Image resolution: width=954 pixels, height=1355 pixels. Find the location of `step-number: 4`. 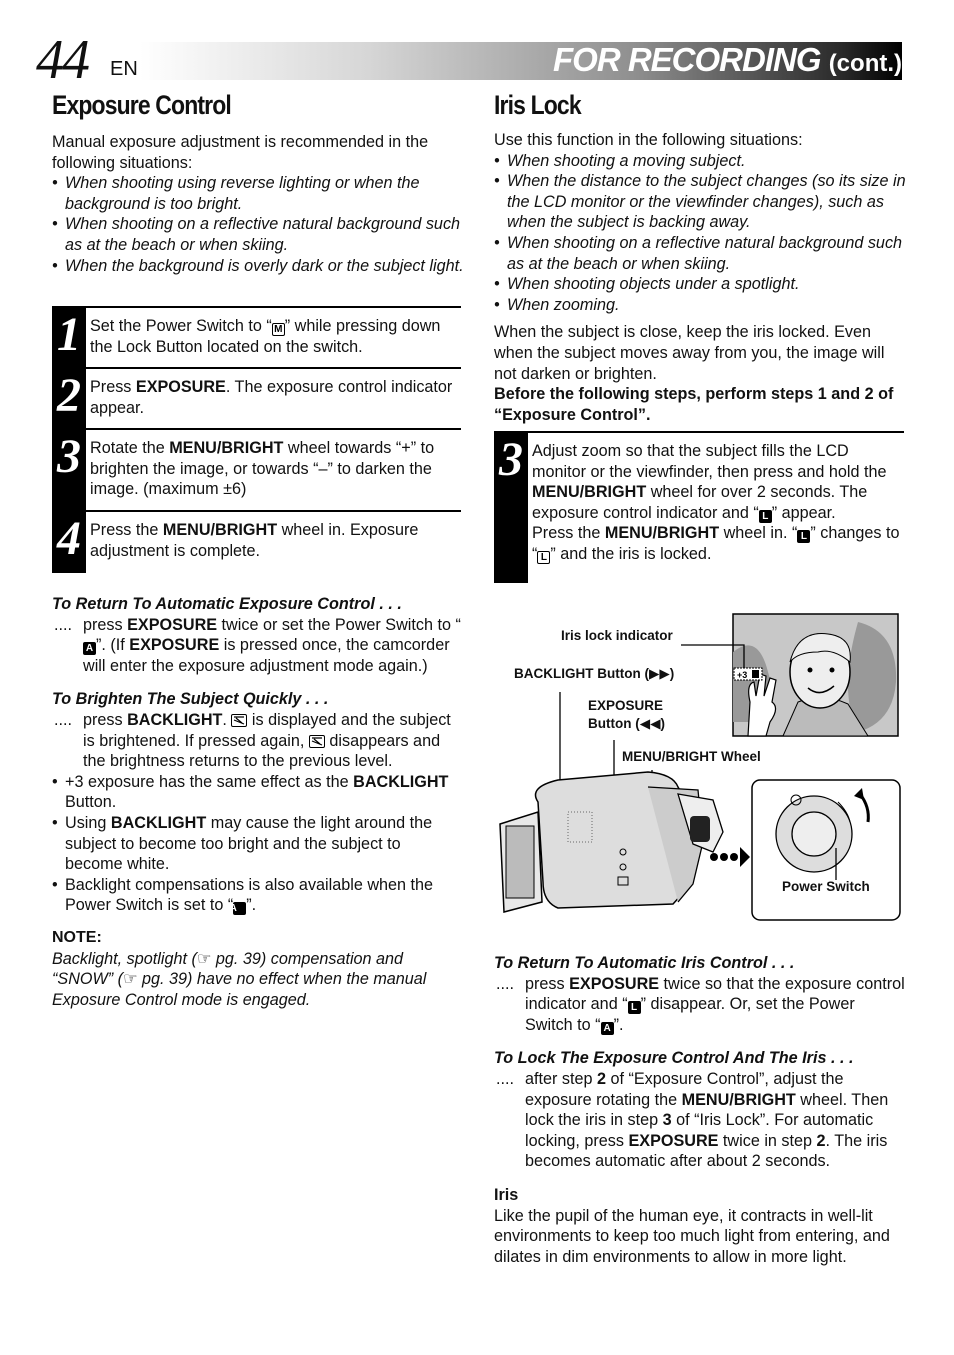

step-number: 4 is located at coordinates (69, 538).